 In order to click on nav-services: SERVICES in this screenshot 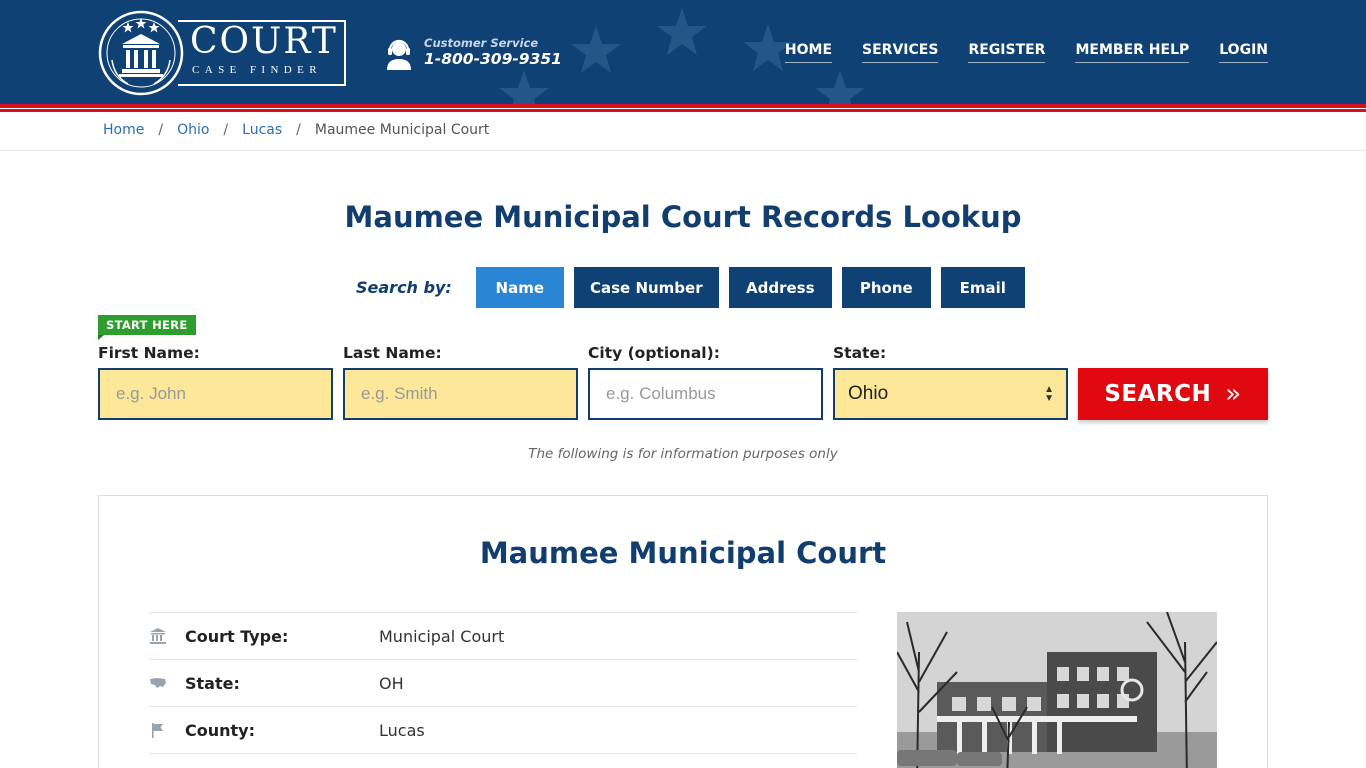, I will do `click(900, 52)`.